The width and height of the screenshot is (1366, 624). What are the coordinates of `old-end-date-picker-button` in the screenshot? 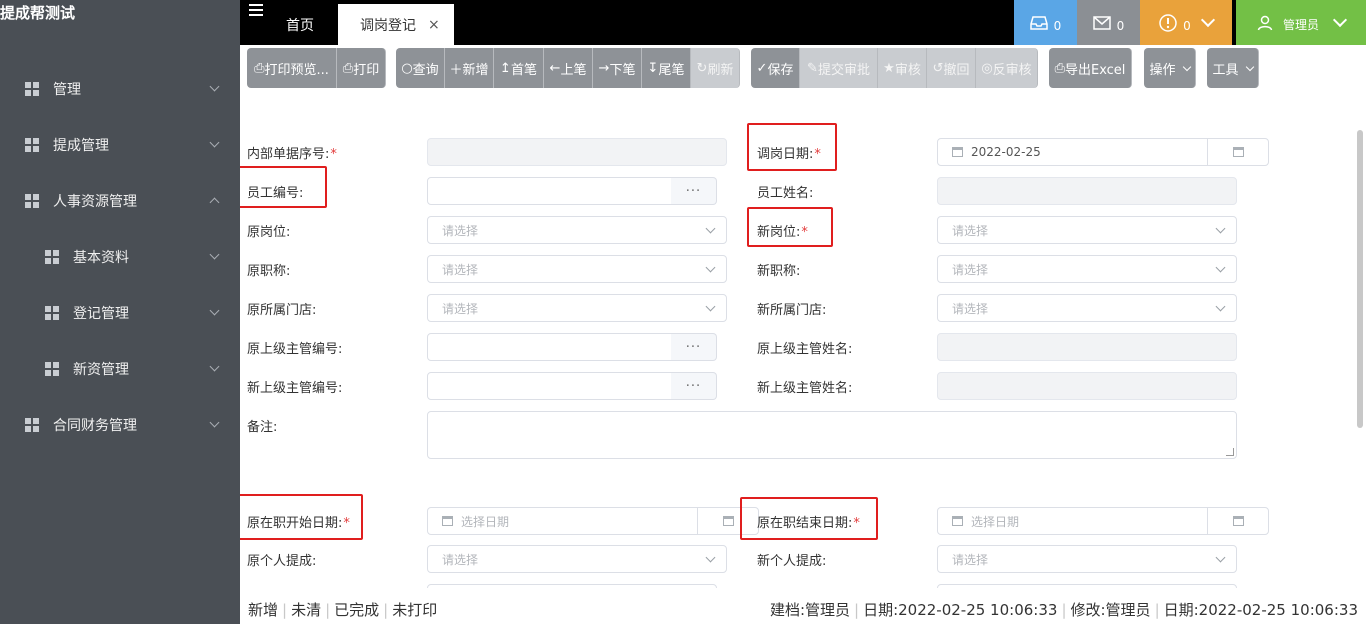 It's located at (1238, 521).